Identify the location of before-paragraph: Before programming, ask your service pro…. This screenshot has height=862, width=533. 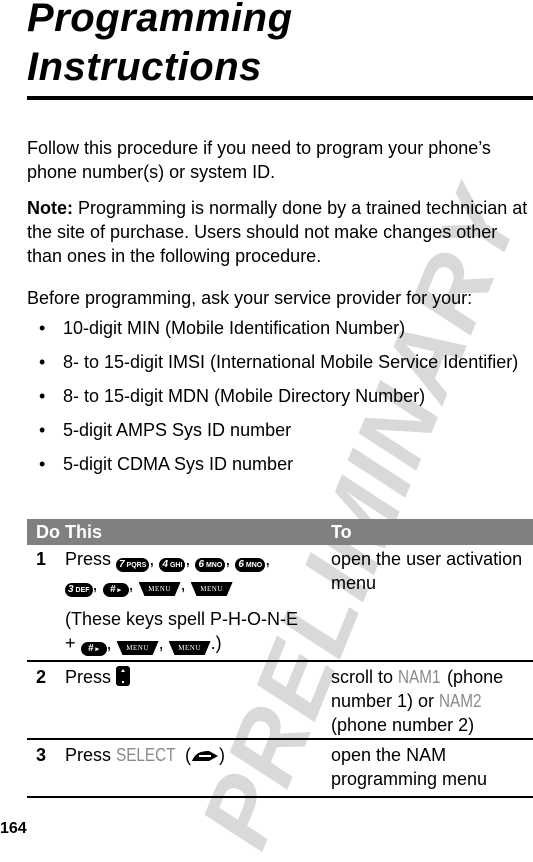
(250, 298).